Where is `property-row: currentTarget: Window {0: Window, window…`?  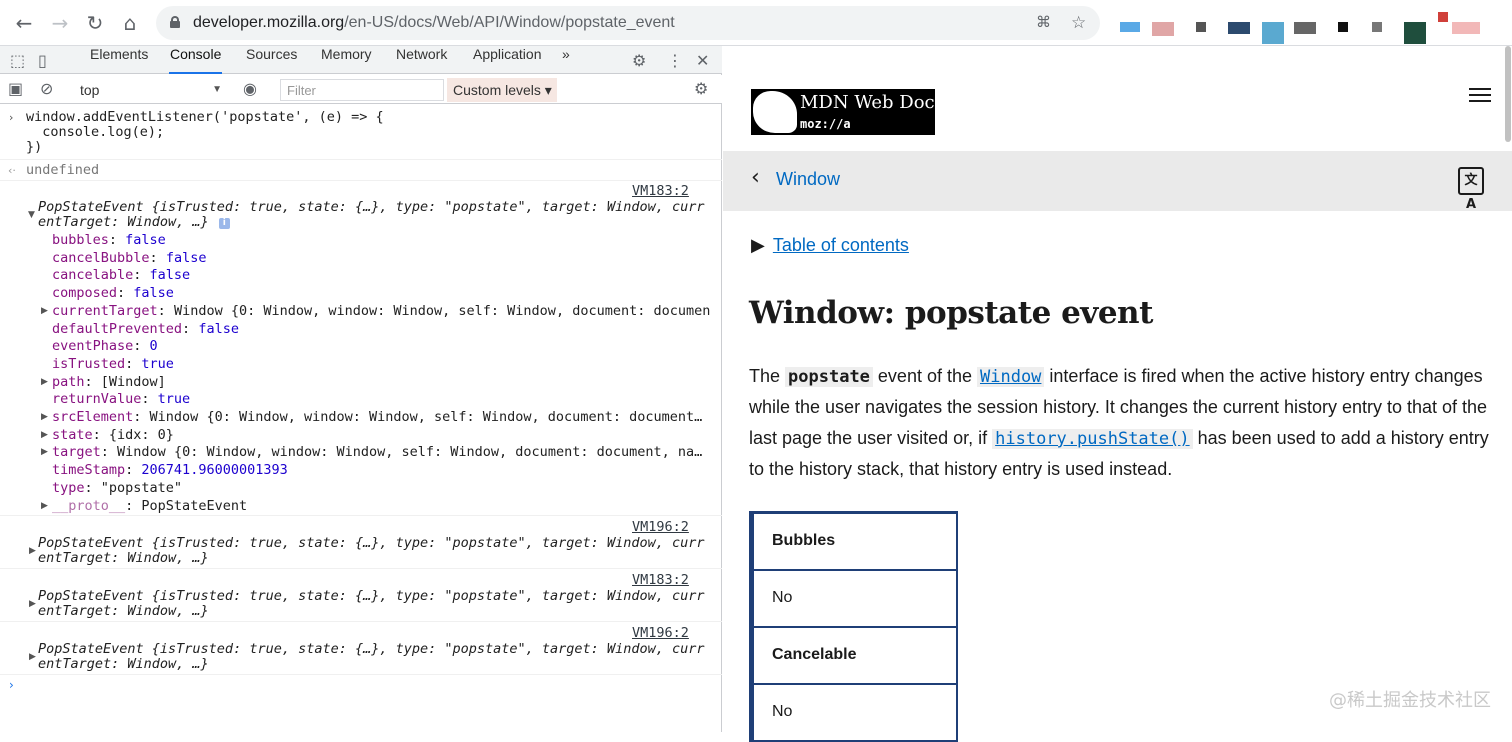 property-row: currentTarget: Window {0: Window, window… is located at coordinates (381, 311).